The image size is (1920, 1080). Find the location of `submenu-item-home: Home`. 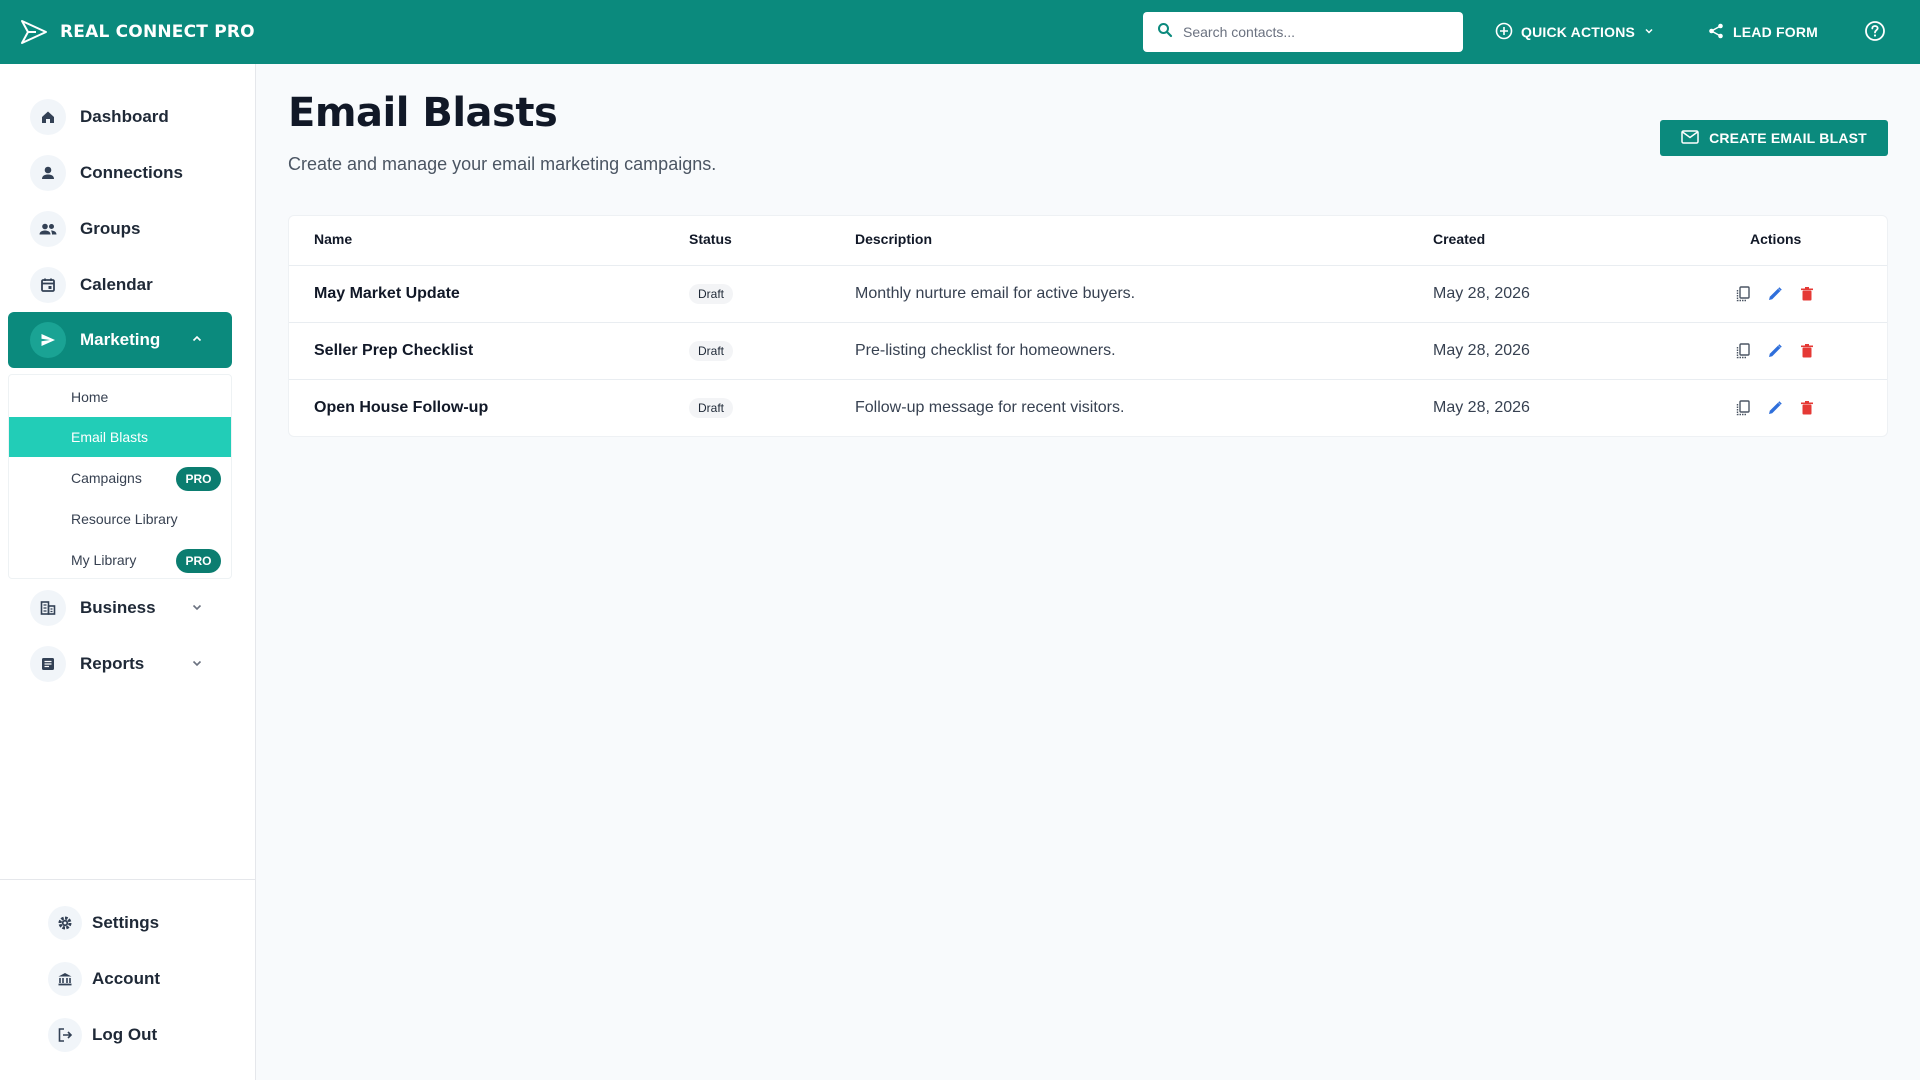

submenu-item-home: Home is located at coordinates (120, 397).